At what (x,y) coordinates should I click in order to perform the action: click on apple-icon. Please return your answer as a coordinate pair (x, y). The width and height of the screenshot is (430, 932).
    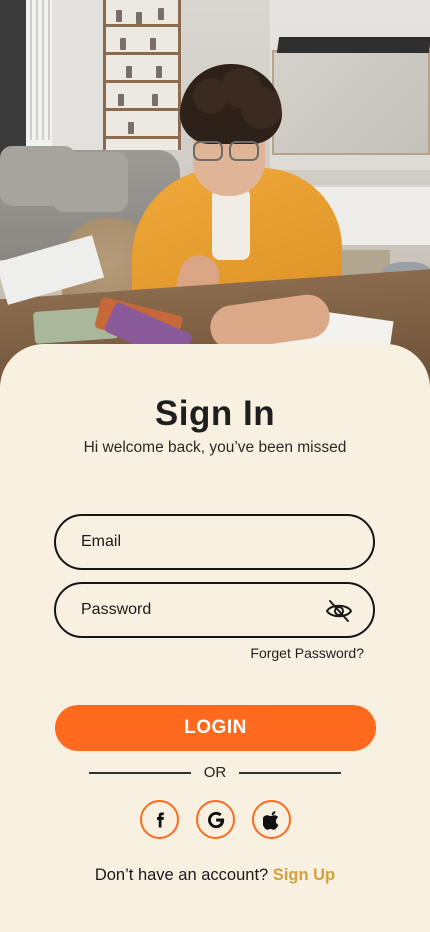
    Looking at the image, I should click on (270, 820).